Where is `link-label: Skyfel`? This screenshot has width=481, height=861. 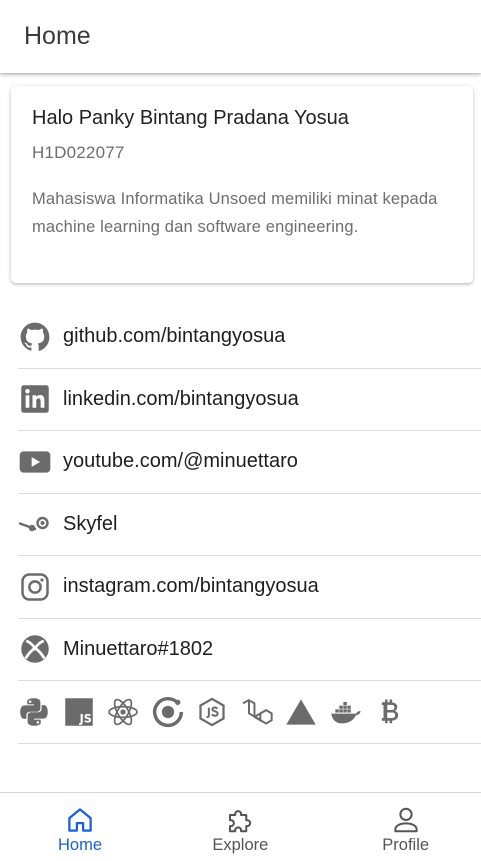 link-label: Skyfel is located at coordinates (90, 523).